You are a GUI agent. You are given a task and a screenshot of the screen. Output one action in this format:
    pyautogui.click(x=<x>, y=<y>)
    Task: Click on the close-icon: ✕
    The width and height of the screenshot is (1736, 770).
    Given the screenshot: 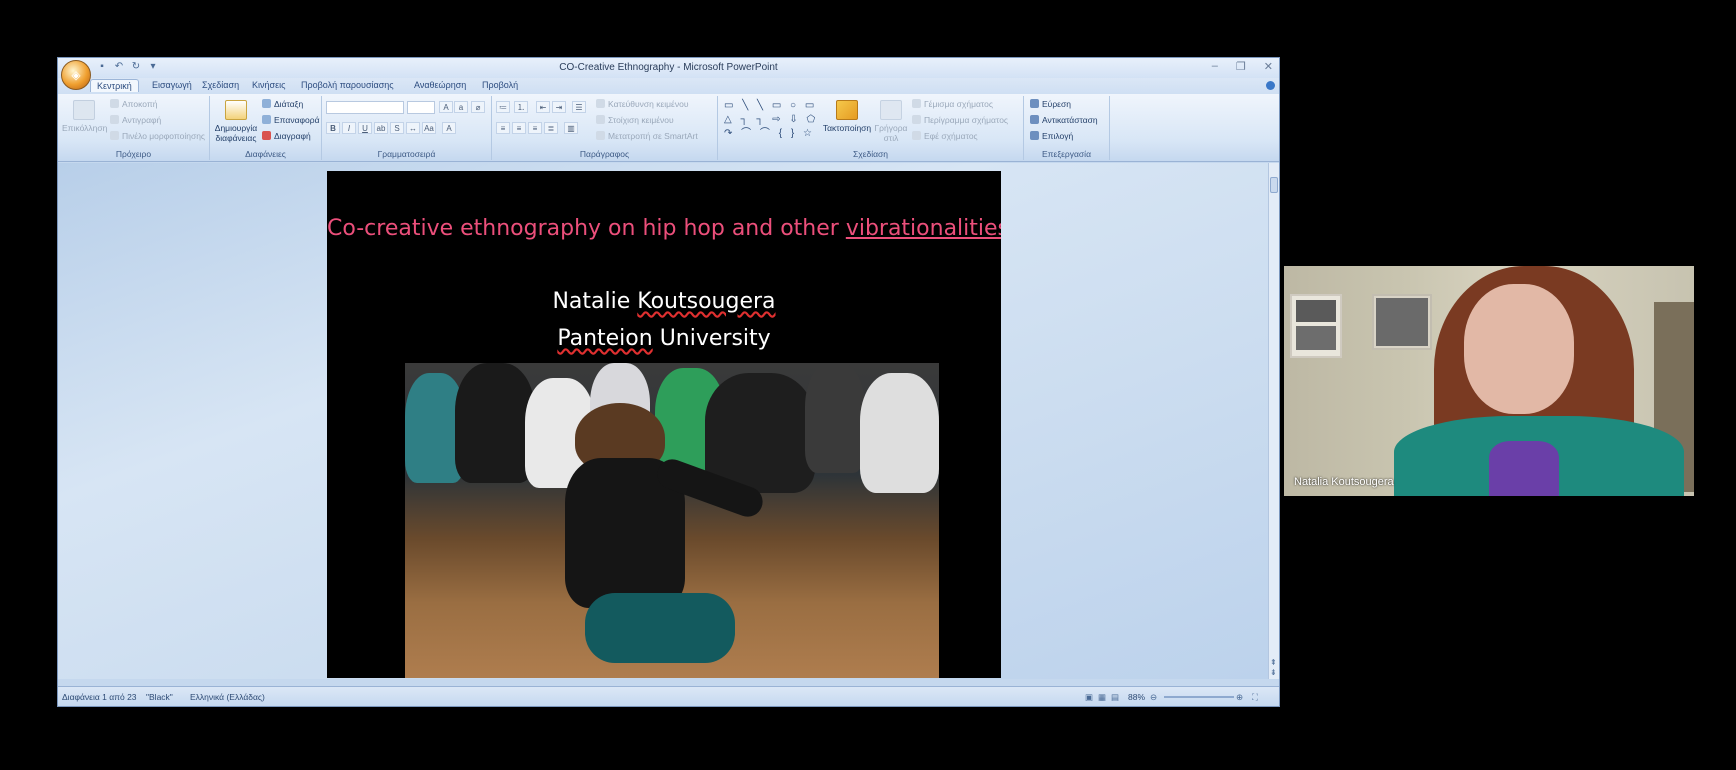 What is the action you would take?
    pyautogui.click(x=1268, y=66)
    